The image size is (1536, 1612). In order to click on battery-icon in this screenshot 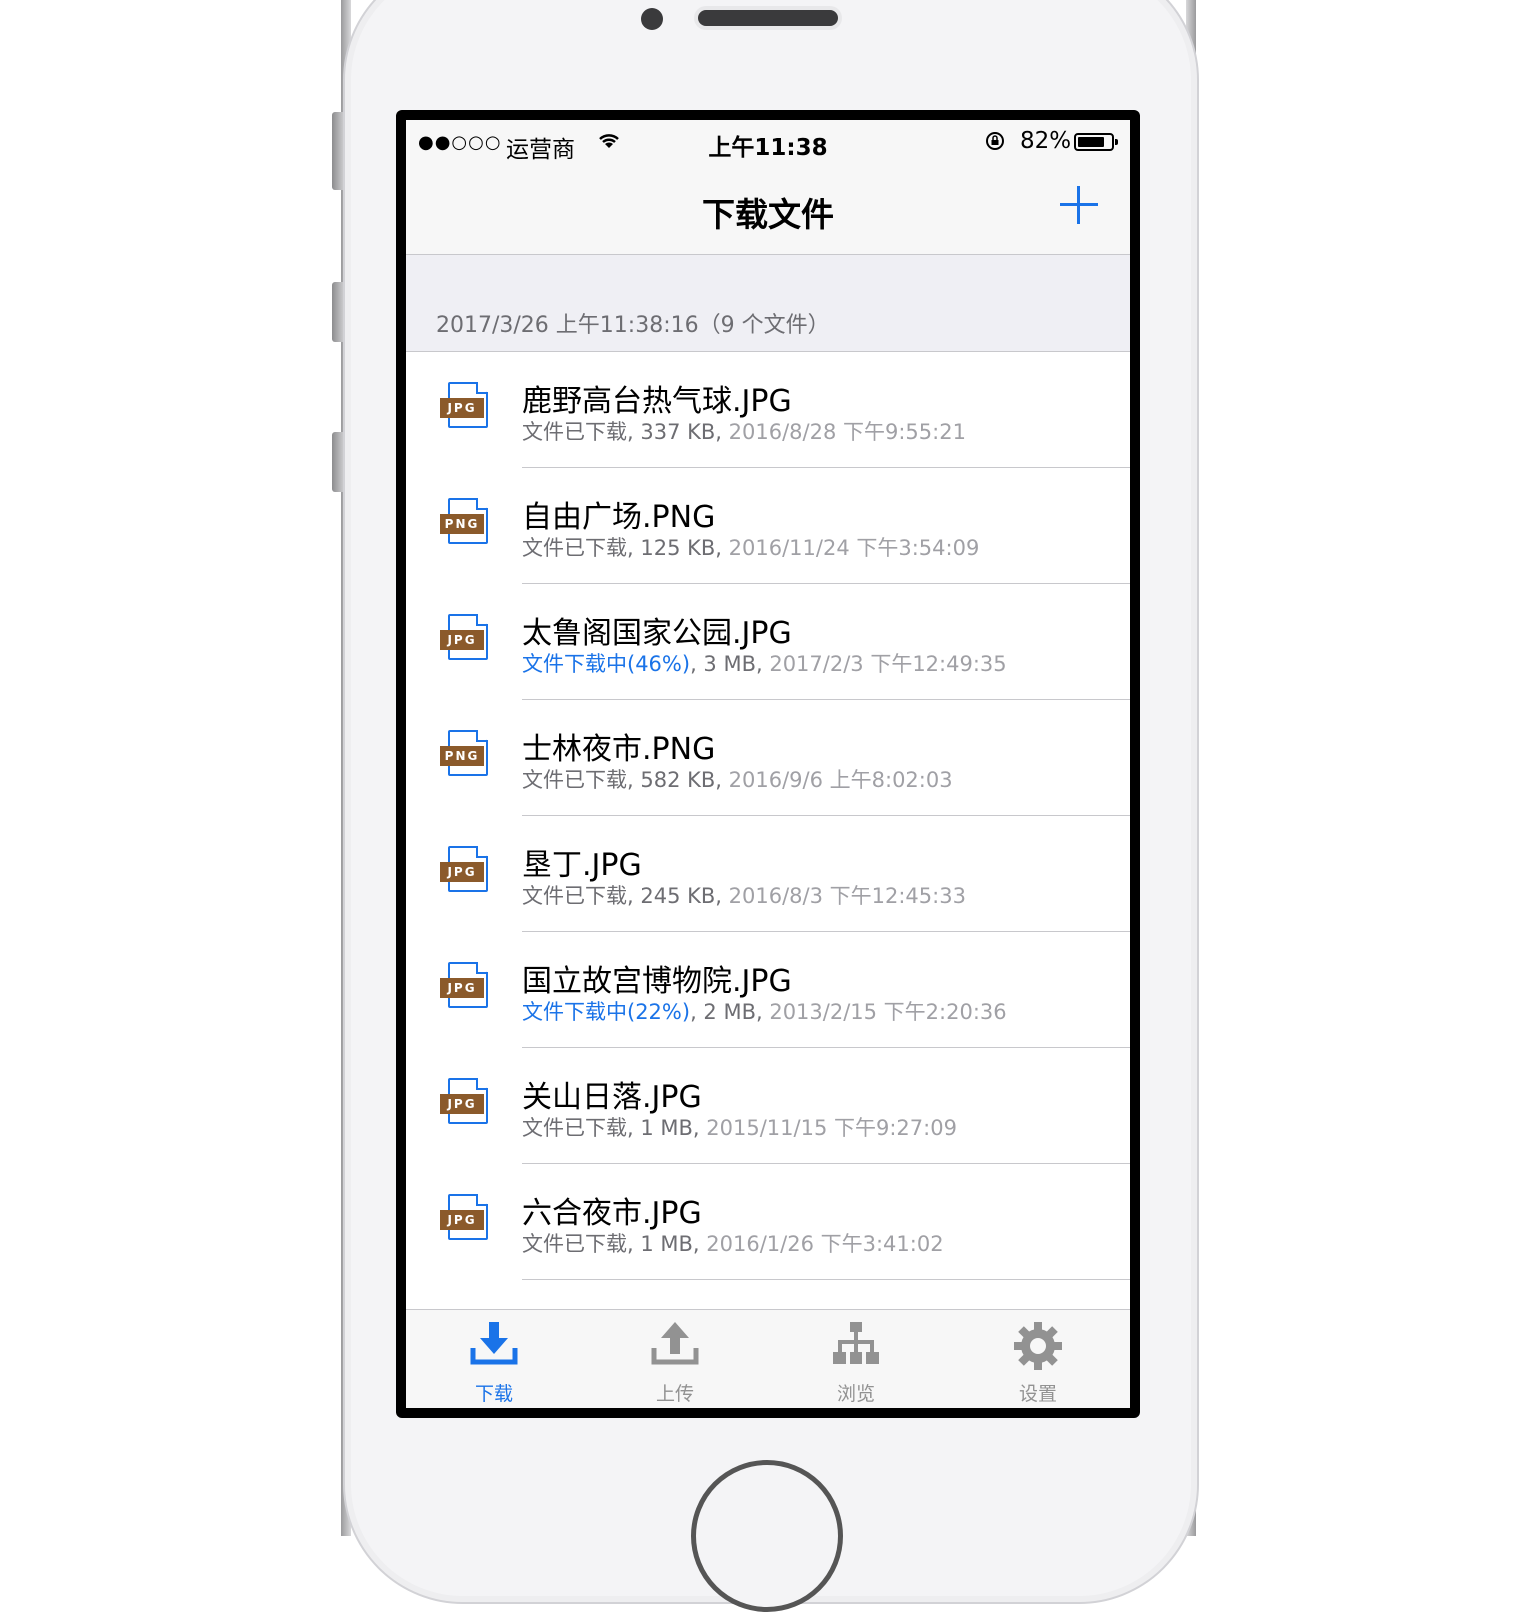, I will do `click(1096, 142)`.